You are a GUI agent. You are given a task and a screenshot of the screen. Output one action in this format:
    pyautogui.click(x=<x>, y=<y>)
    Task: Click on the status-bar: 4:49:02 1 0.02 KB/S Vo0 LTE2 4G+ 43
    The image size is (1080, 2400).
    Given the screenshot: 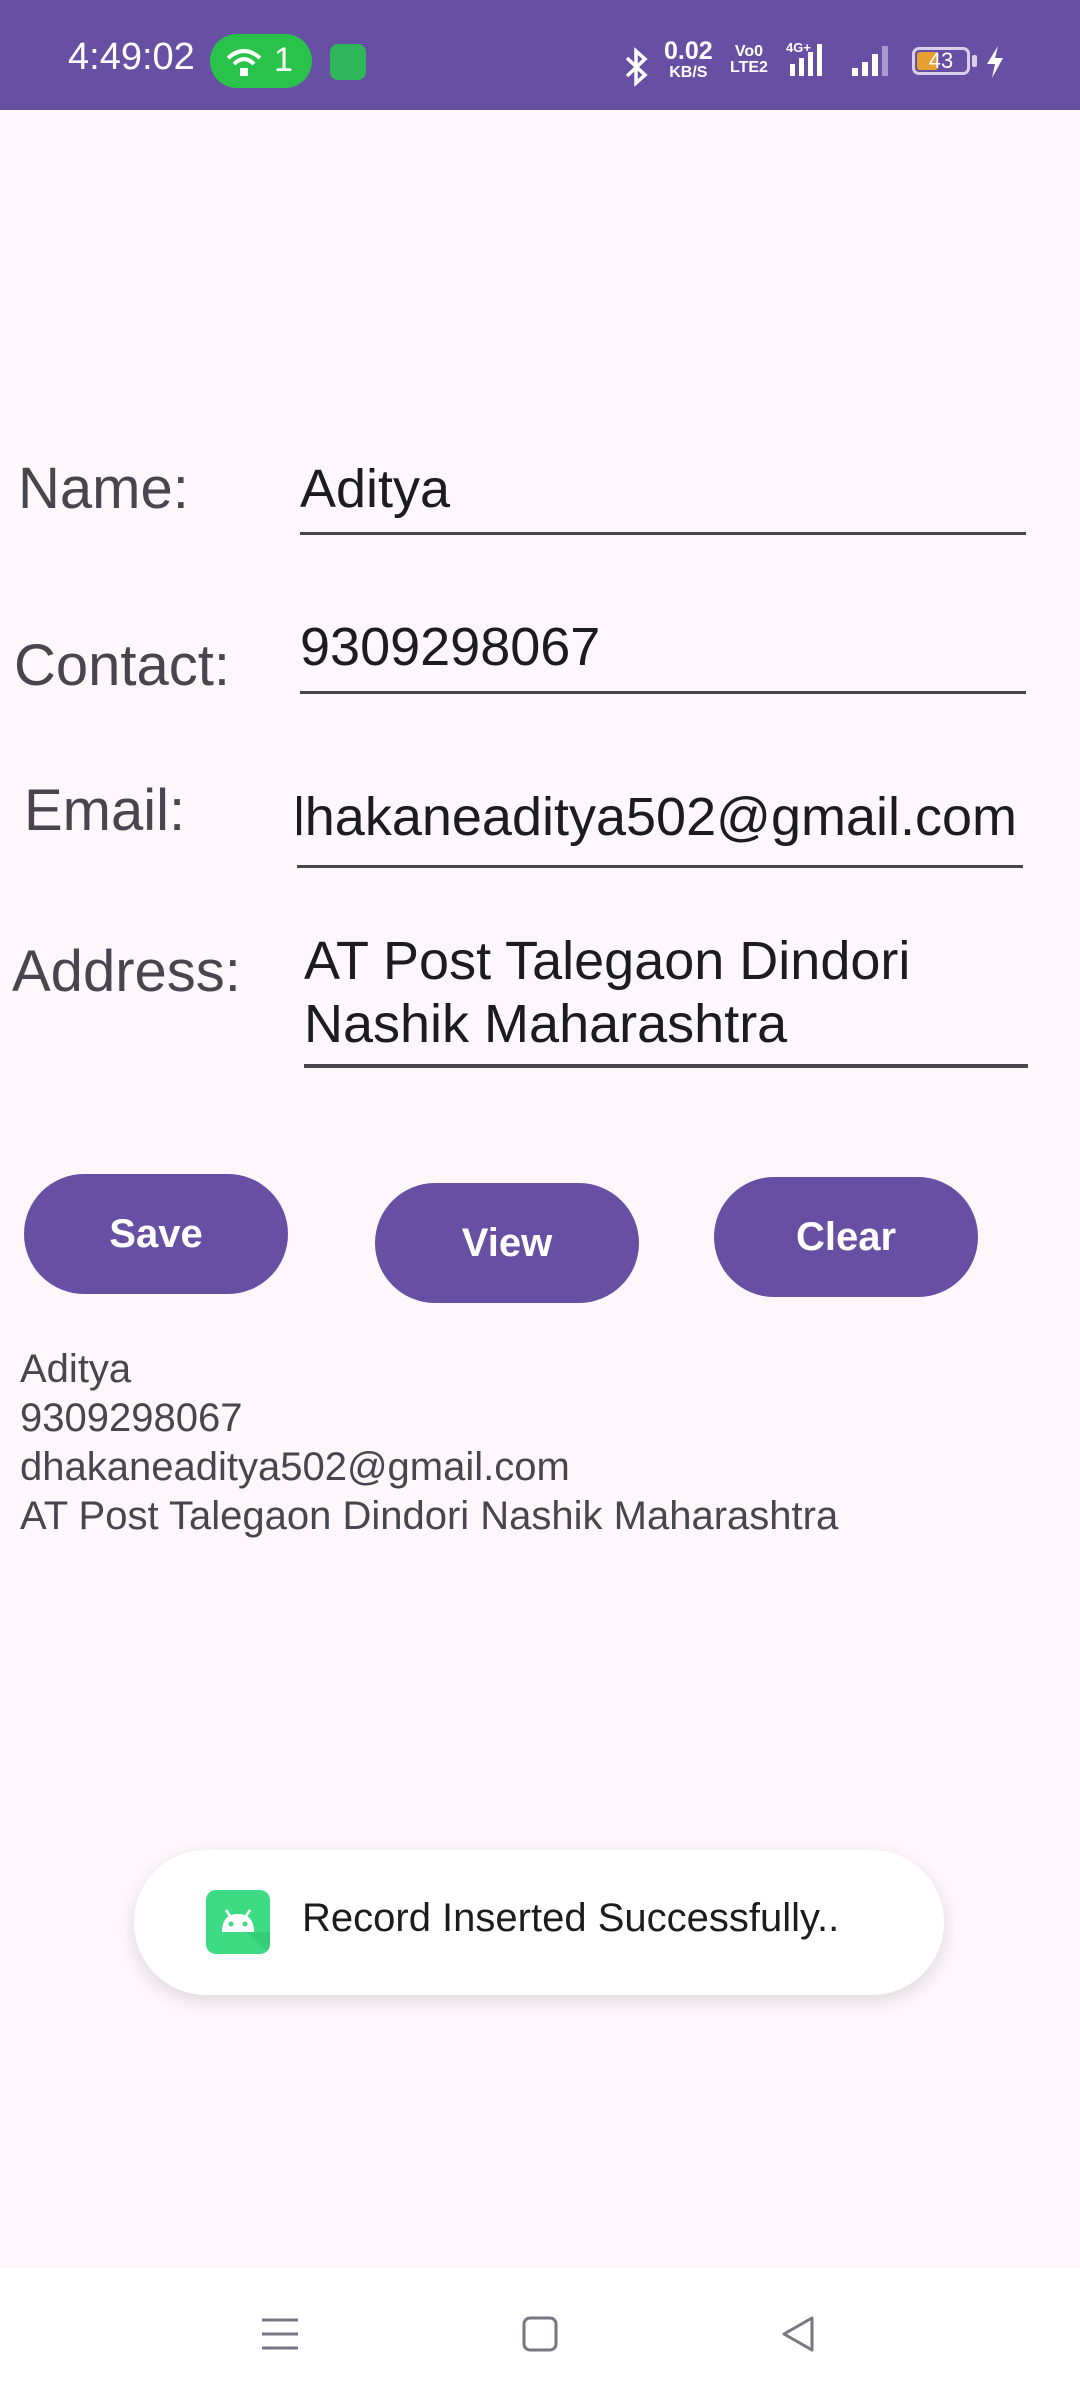 What is the action you would take?
    pyautogui.click(x=540, y=55)
    